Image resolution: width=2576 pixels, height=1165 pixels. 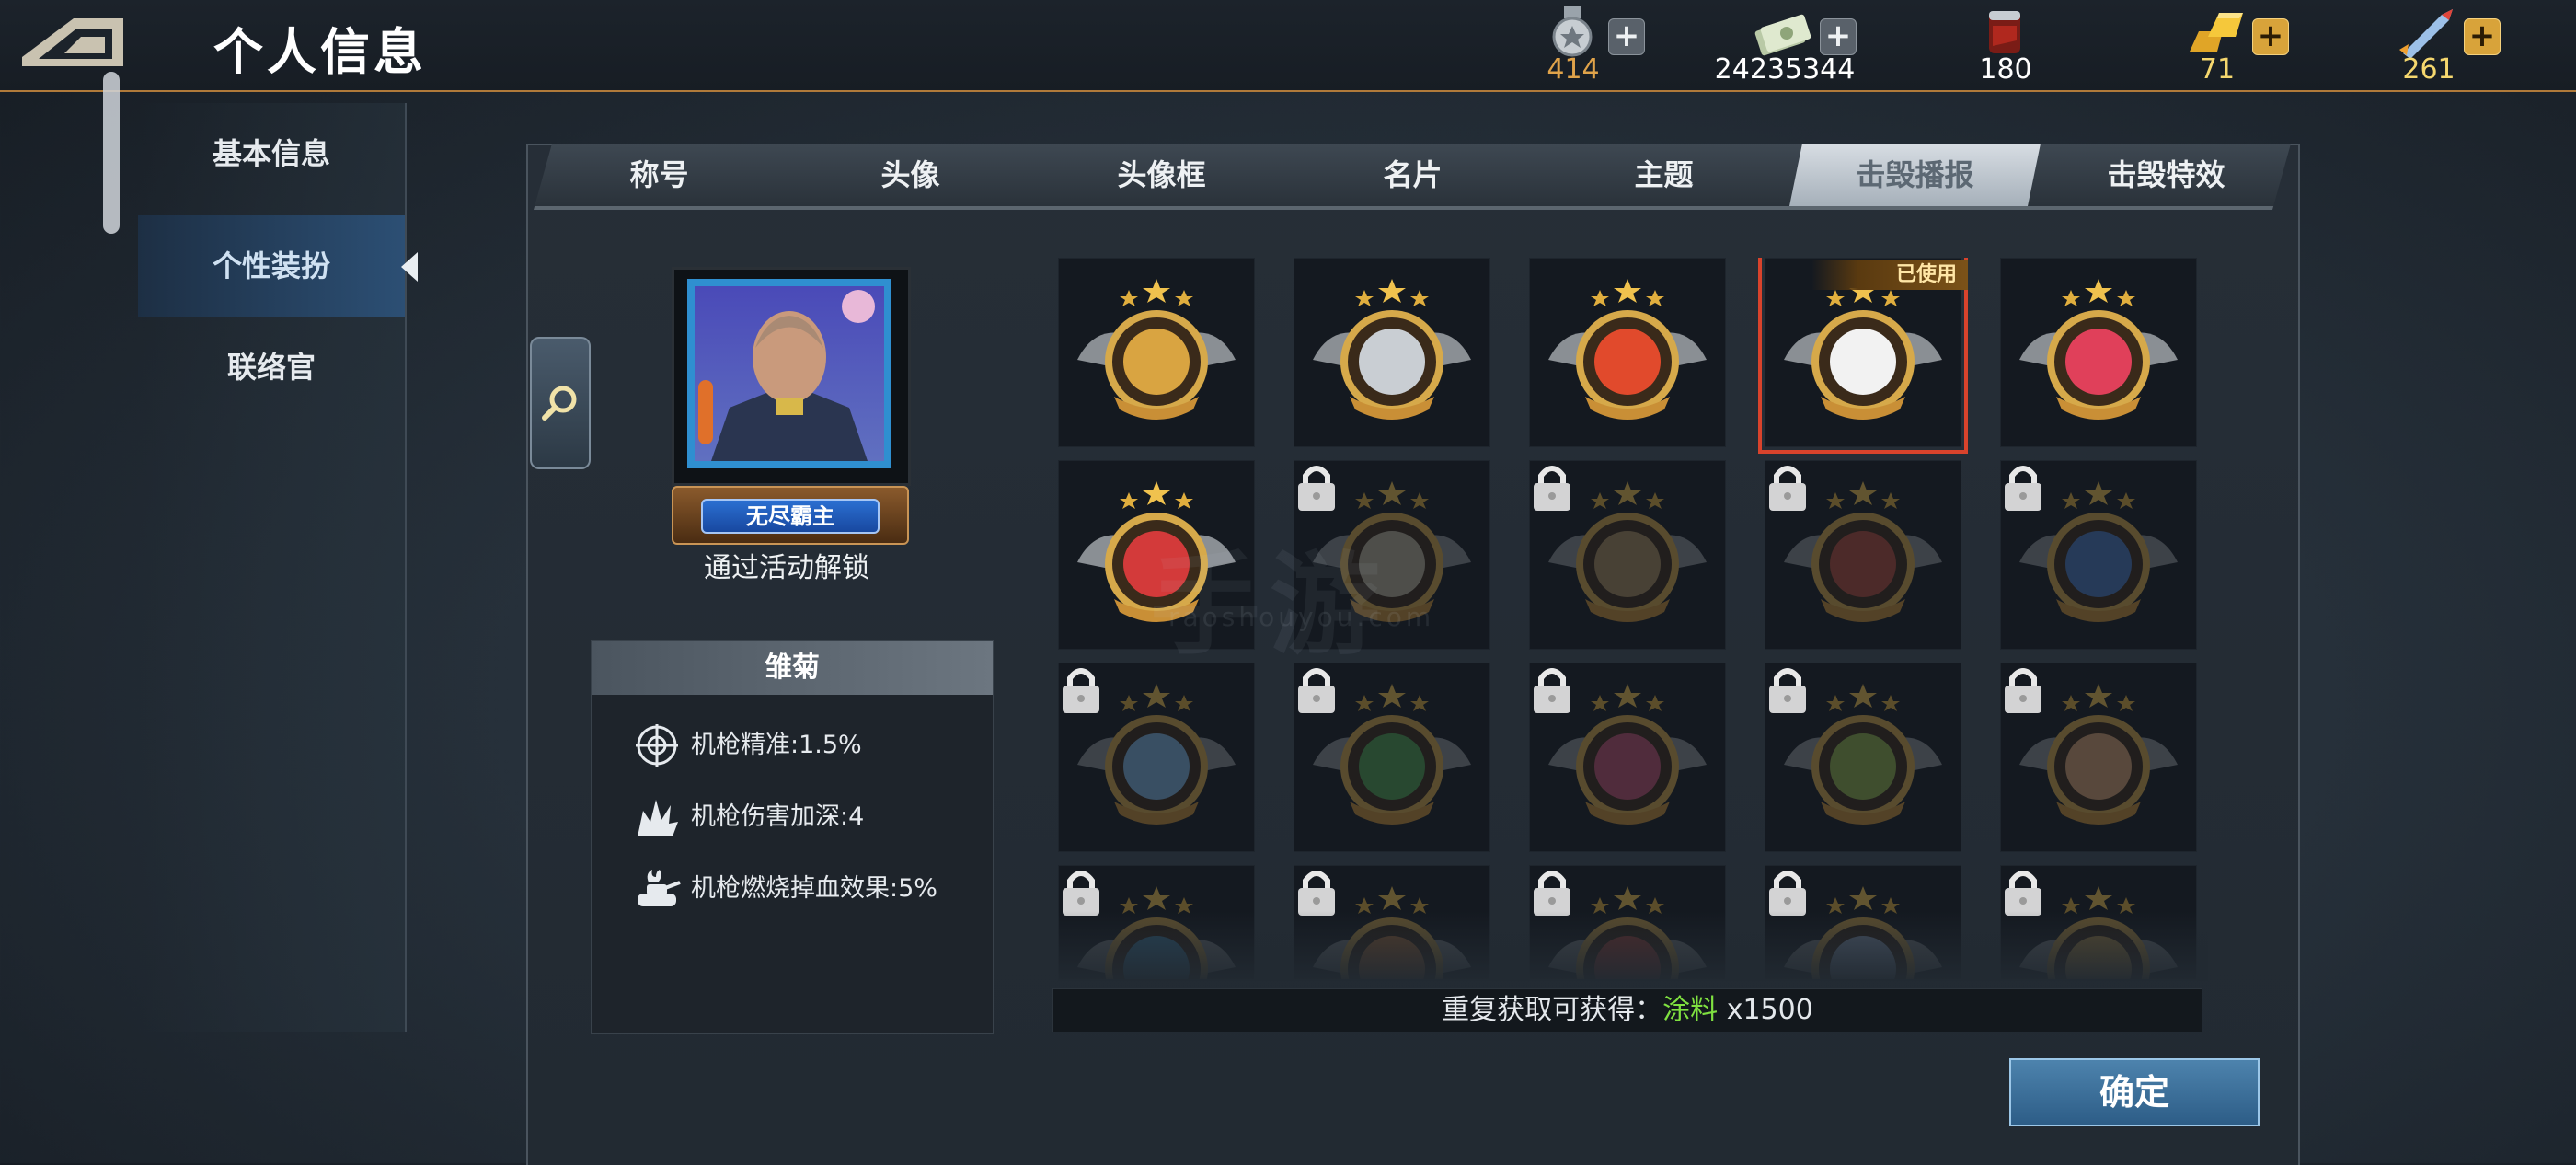 What do you see at coordinates (2270, 36) in the screenshot?
I see `add-gold-button: +` at bounding box center [2270, 36].